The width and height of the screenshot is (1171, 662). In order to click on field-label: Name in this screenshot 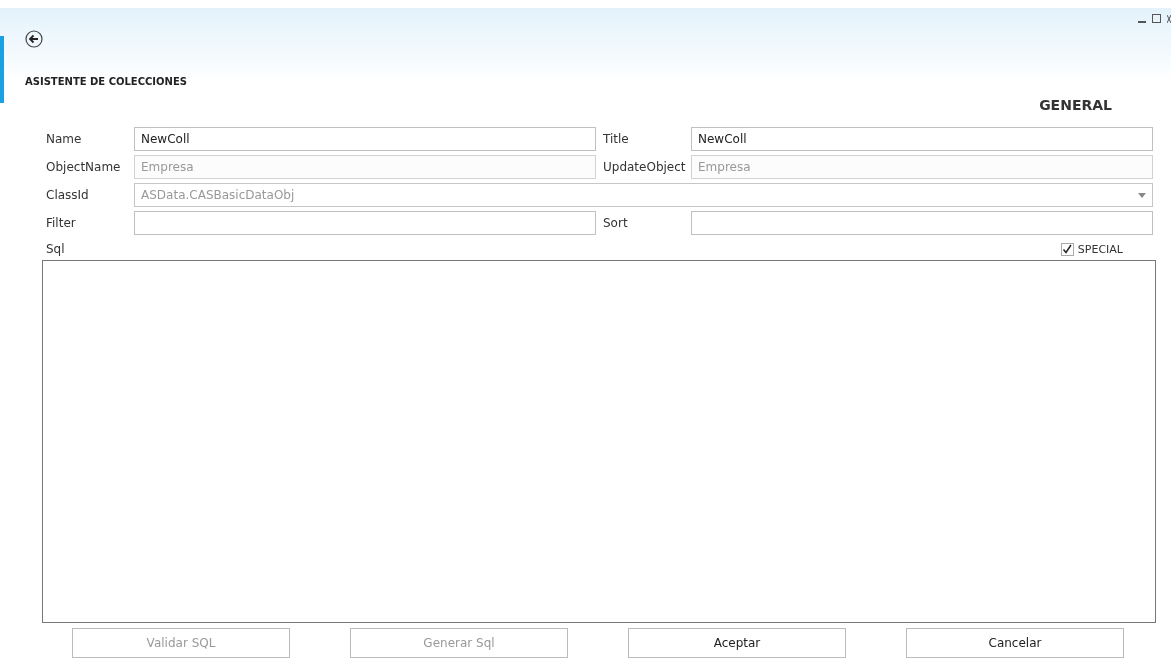, I will do `click(64, 139)`.